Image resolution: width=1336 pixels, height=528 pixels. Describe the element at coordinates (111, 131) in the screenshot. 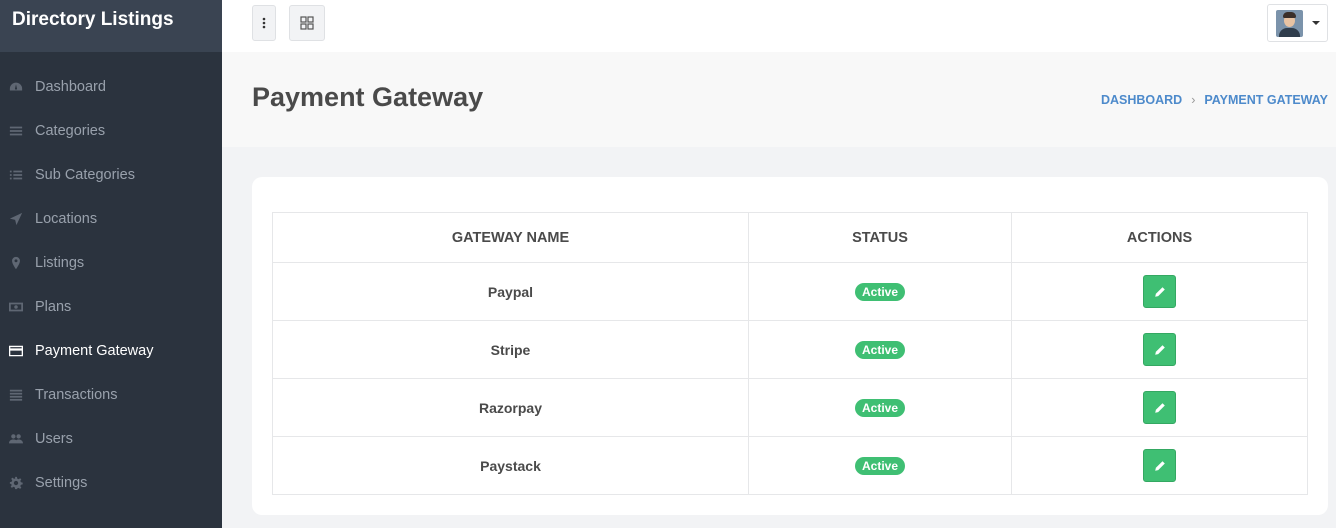

I see `sidebar-item-categories: Categories` at that location.